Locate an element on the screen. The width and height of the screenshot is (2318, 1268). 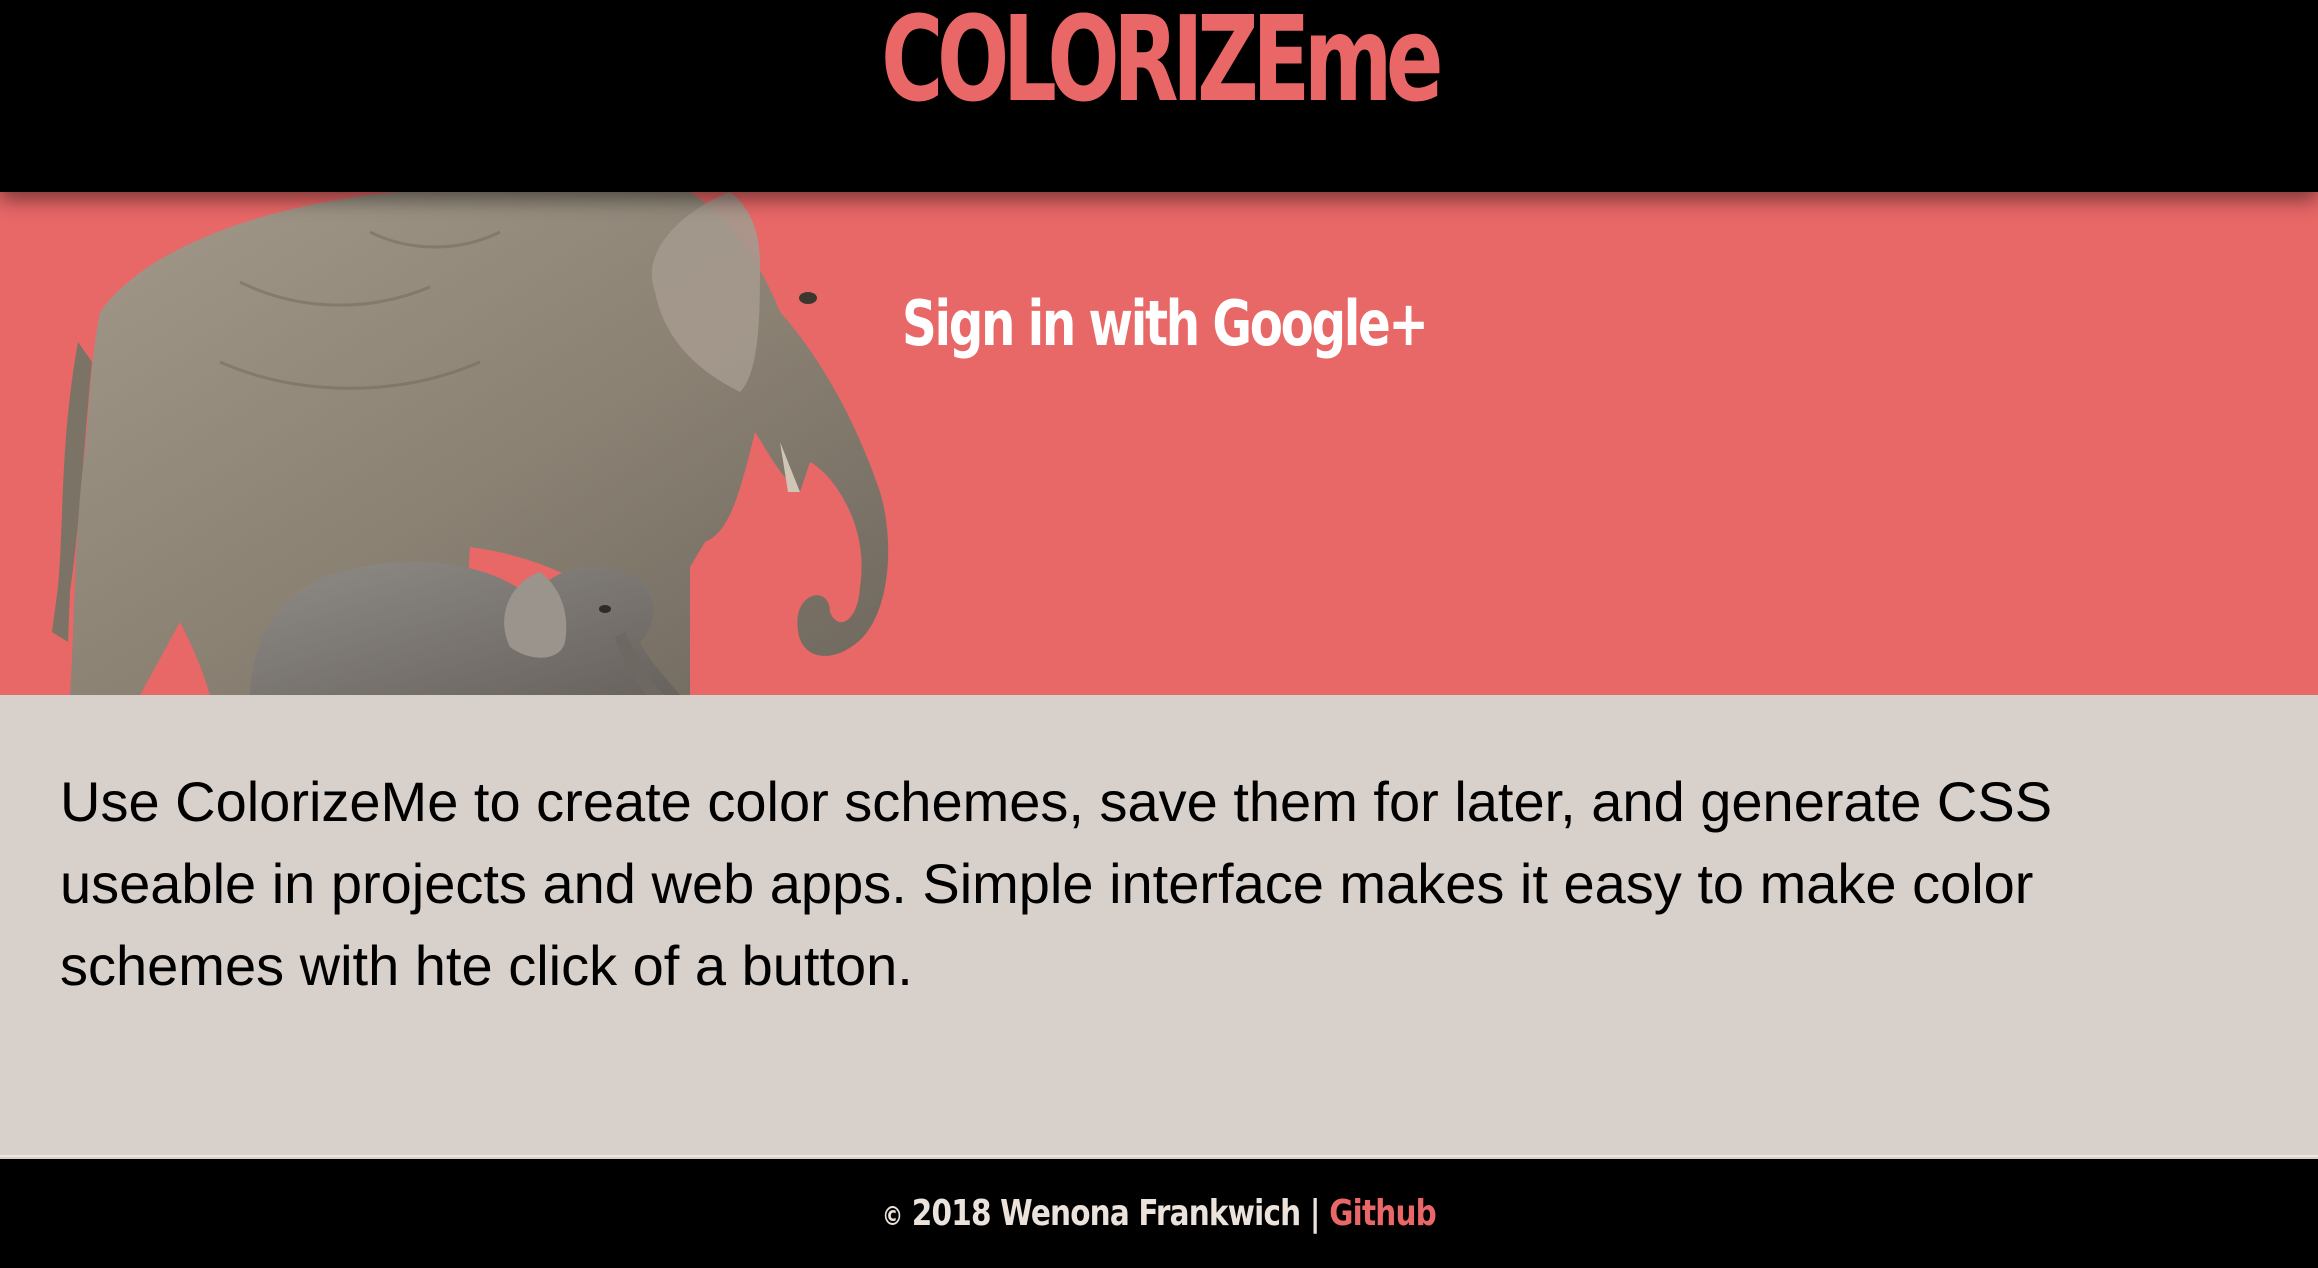
copyright-text: 2018 Wenona Frankwich | is located at coordinates (1116, 1213).